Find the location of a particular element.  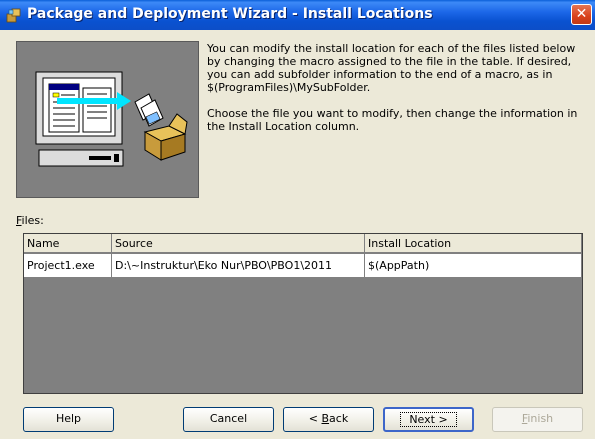

cancel-button: Cancel is located at coordinates (228, 419).